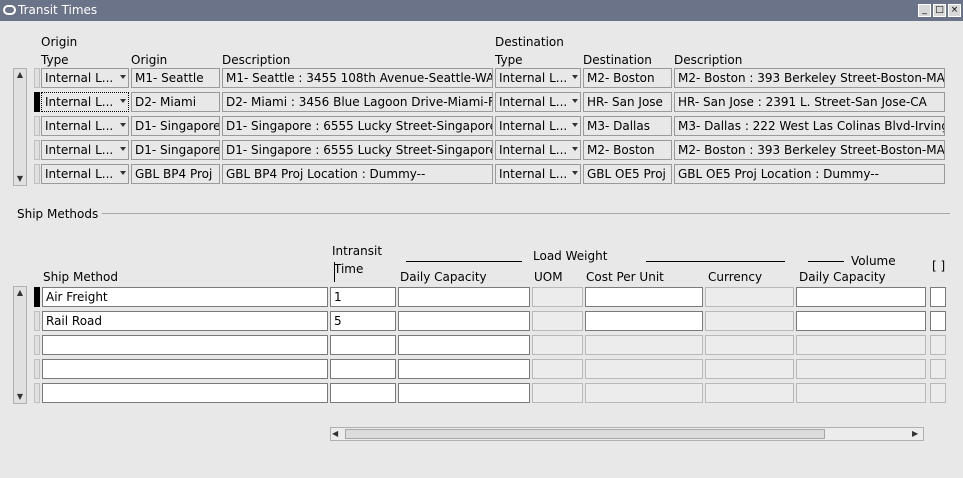 The image size is (963, 478). I want to click on minimize-icon: _, so click(924, 10).